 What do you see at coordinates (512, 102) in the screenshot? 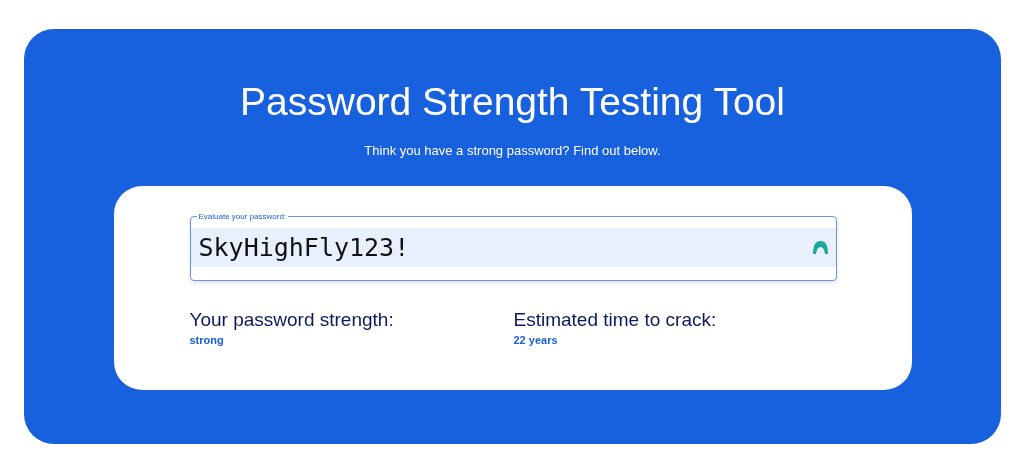
I see `page-title: Password Strength Testing Tool` at bounding box center [512, 102].